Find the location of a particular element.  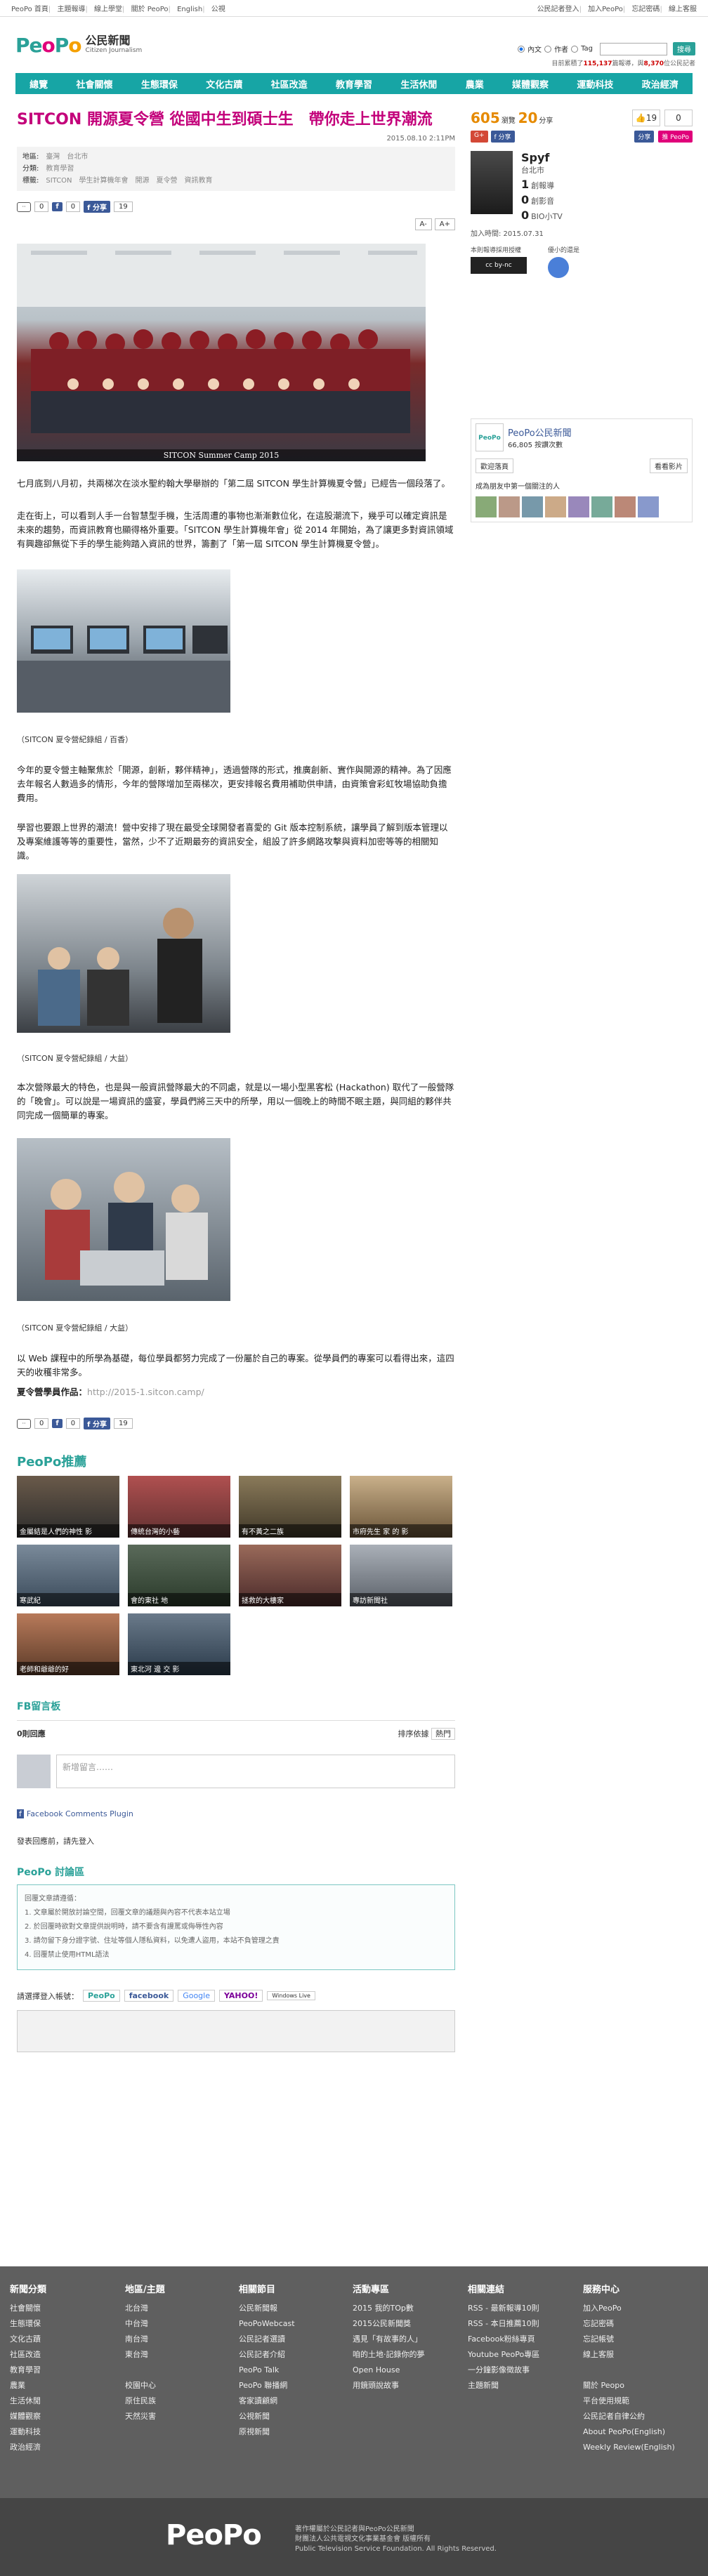

author-name: Spyf is located at coordinates (542, 157).